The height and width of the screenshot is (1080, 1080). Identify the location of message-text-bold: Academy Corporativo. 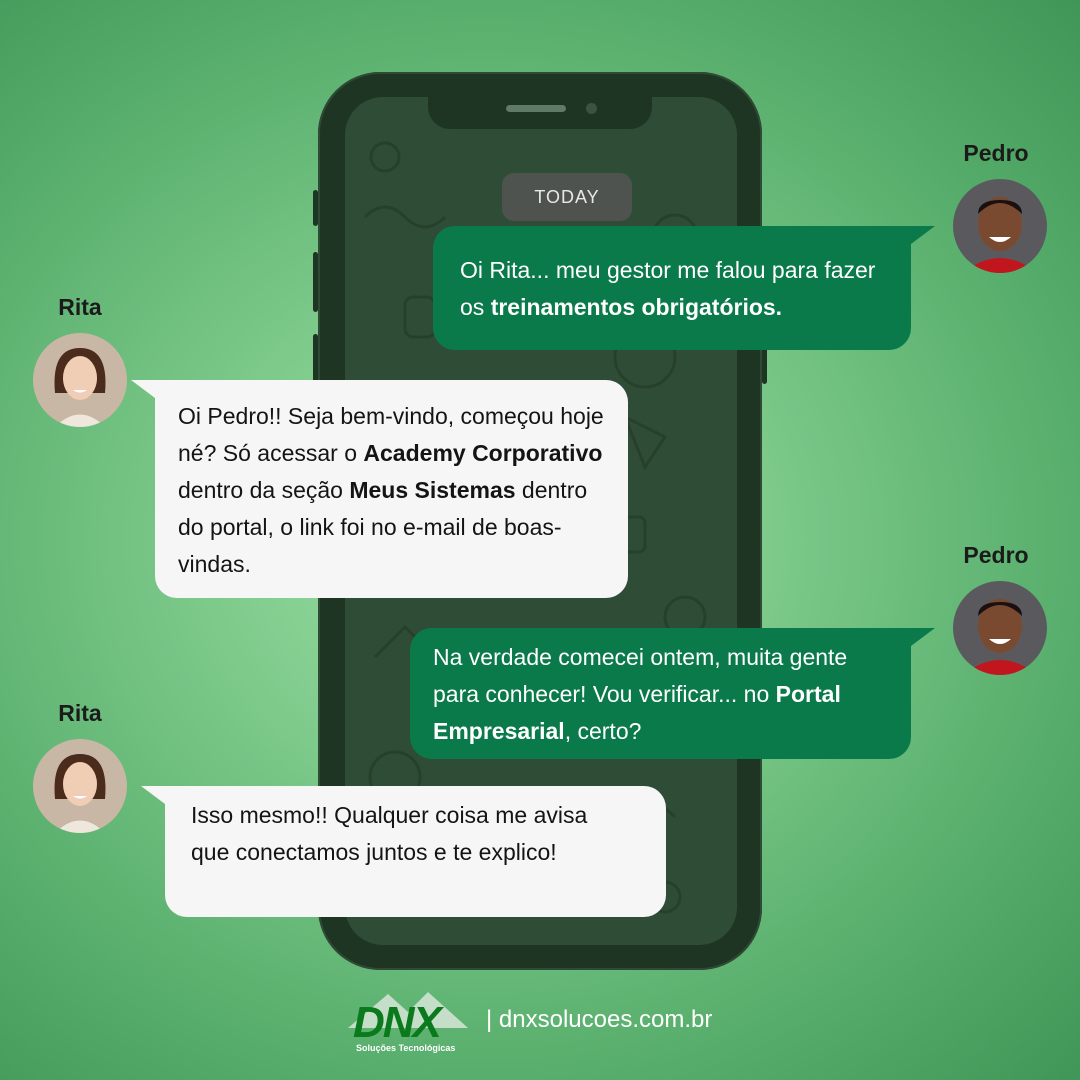
(483, 453).